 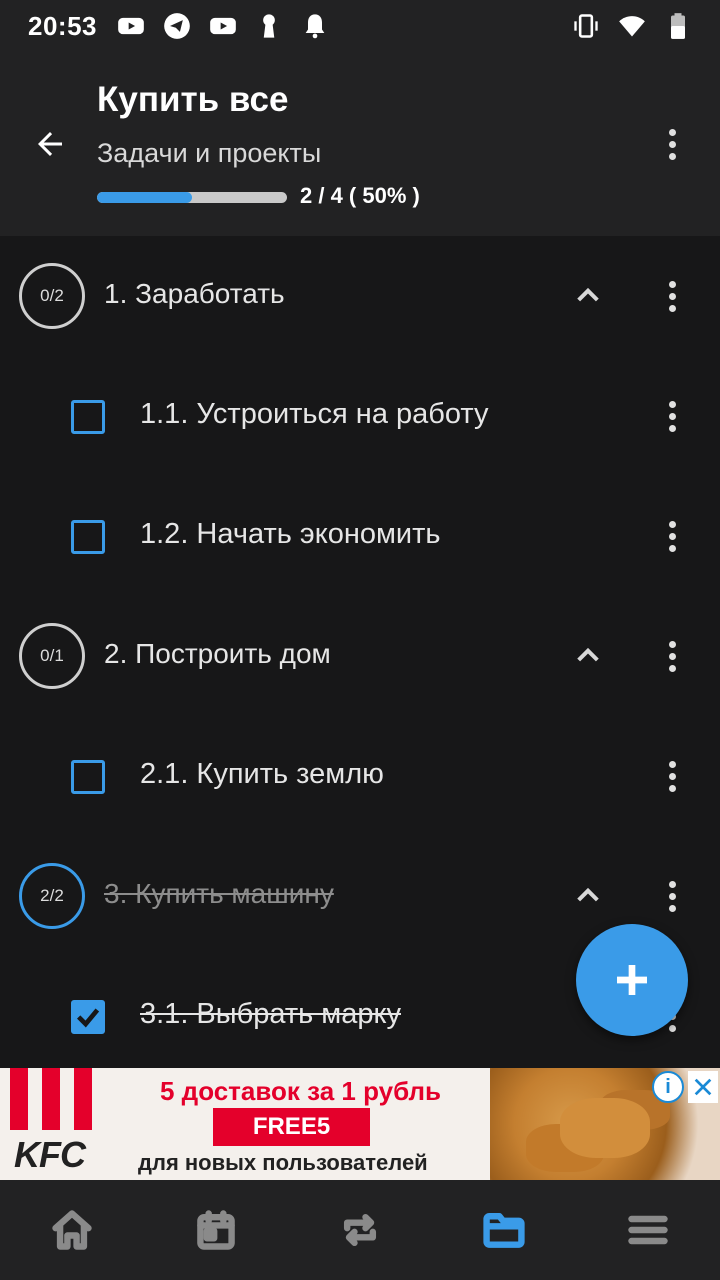 I want to click on nav-recurring, so click(x=360, y=1230).